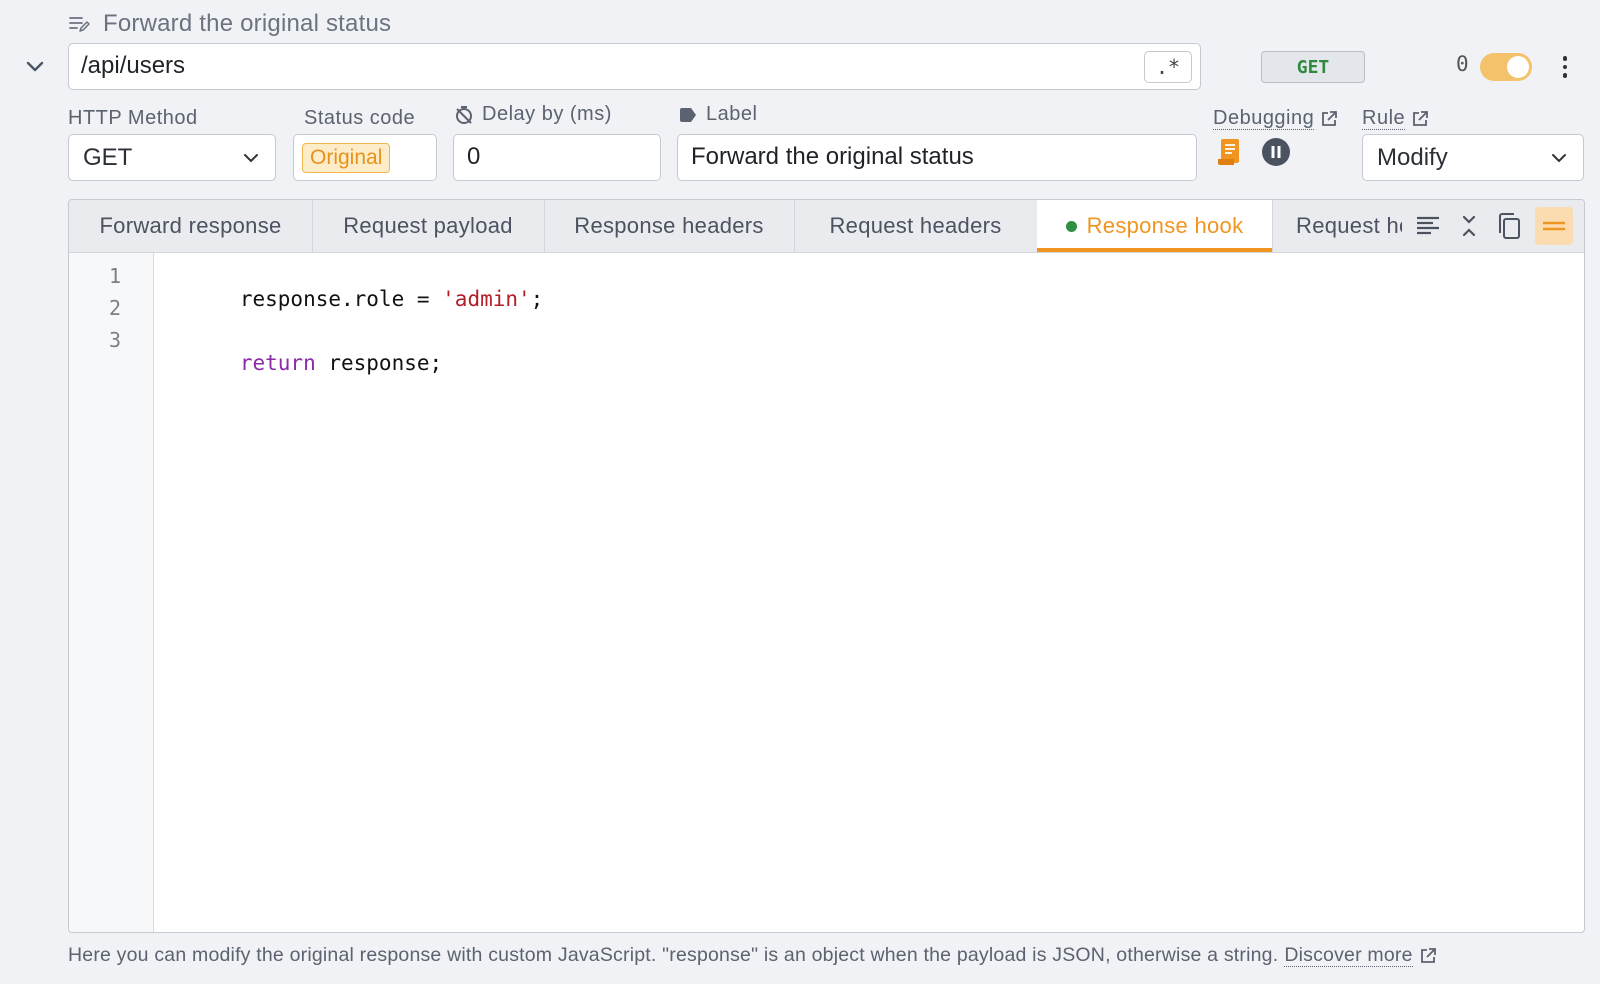 The width and height of the screenshot is (1600, 984). What do you see at coordinates (247, 23) in the screenshot?
I see `rule-title: Forward the original status` at bounding box center [247, 23].